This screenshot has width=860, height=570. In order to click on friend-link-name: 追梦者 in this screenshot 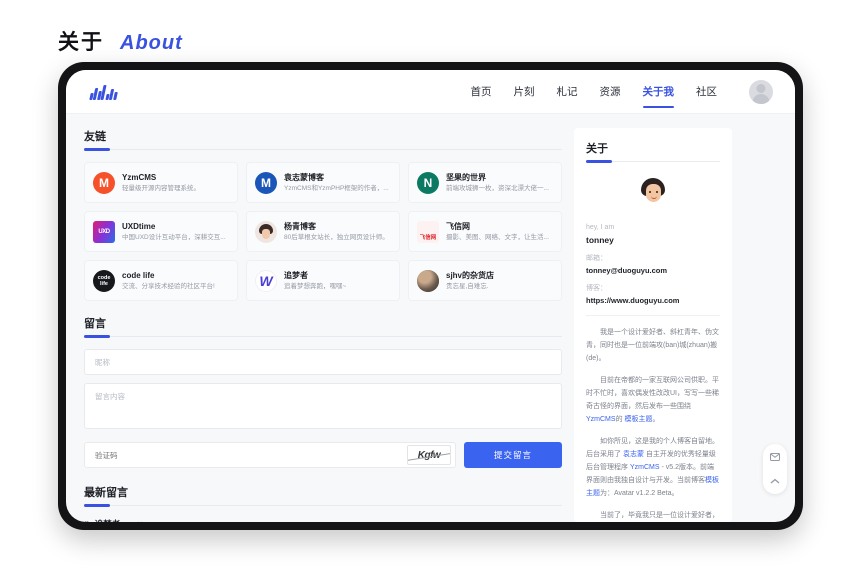, I will do `click(296, 275)`.